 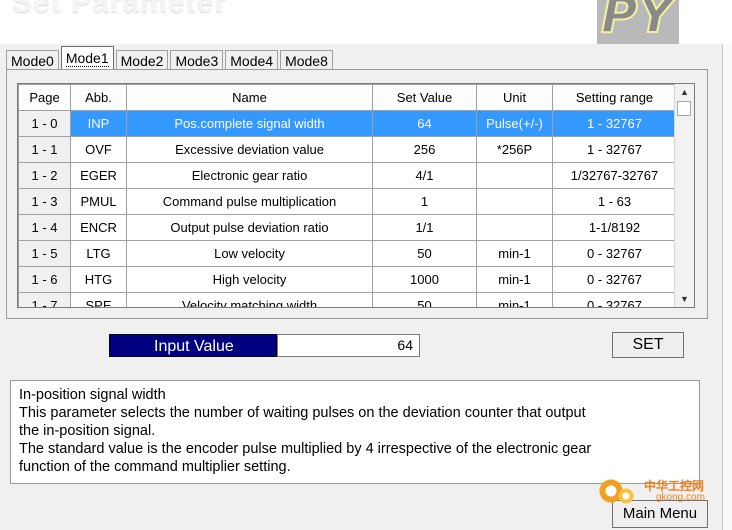 I want to click on cell-set-value: 256, so click(x=424, y=149).